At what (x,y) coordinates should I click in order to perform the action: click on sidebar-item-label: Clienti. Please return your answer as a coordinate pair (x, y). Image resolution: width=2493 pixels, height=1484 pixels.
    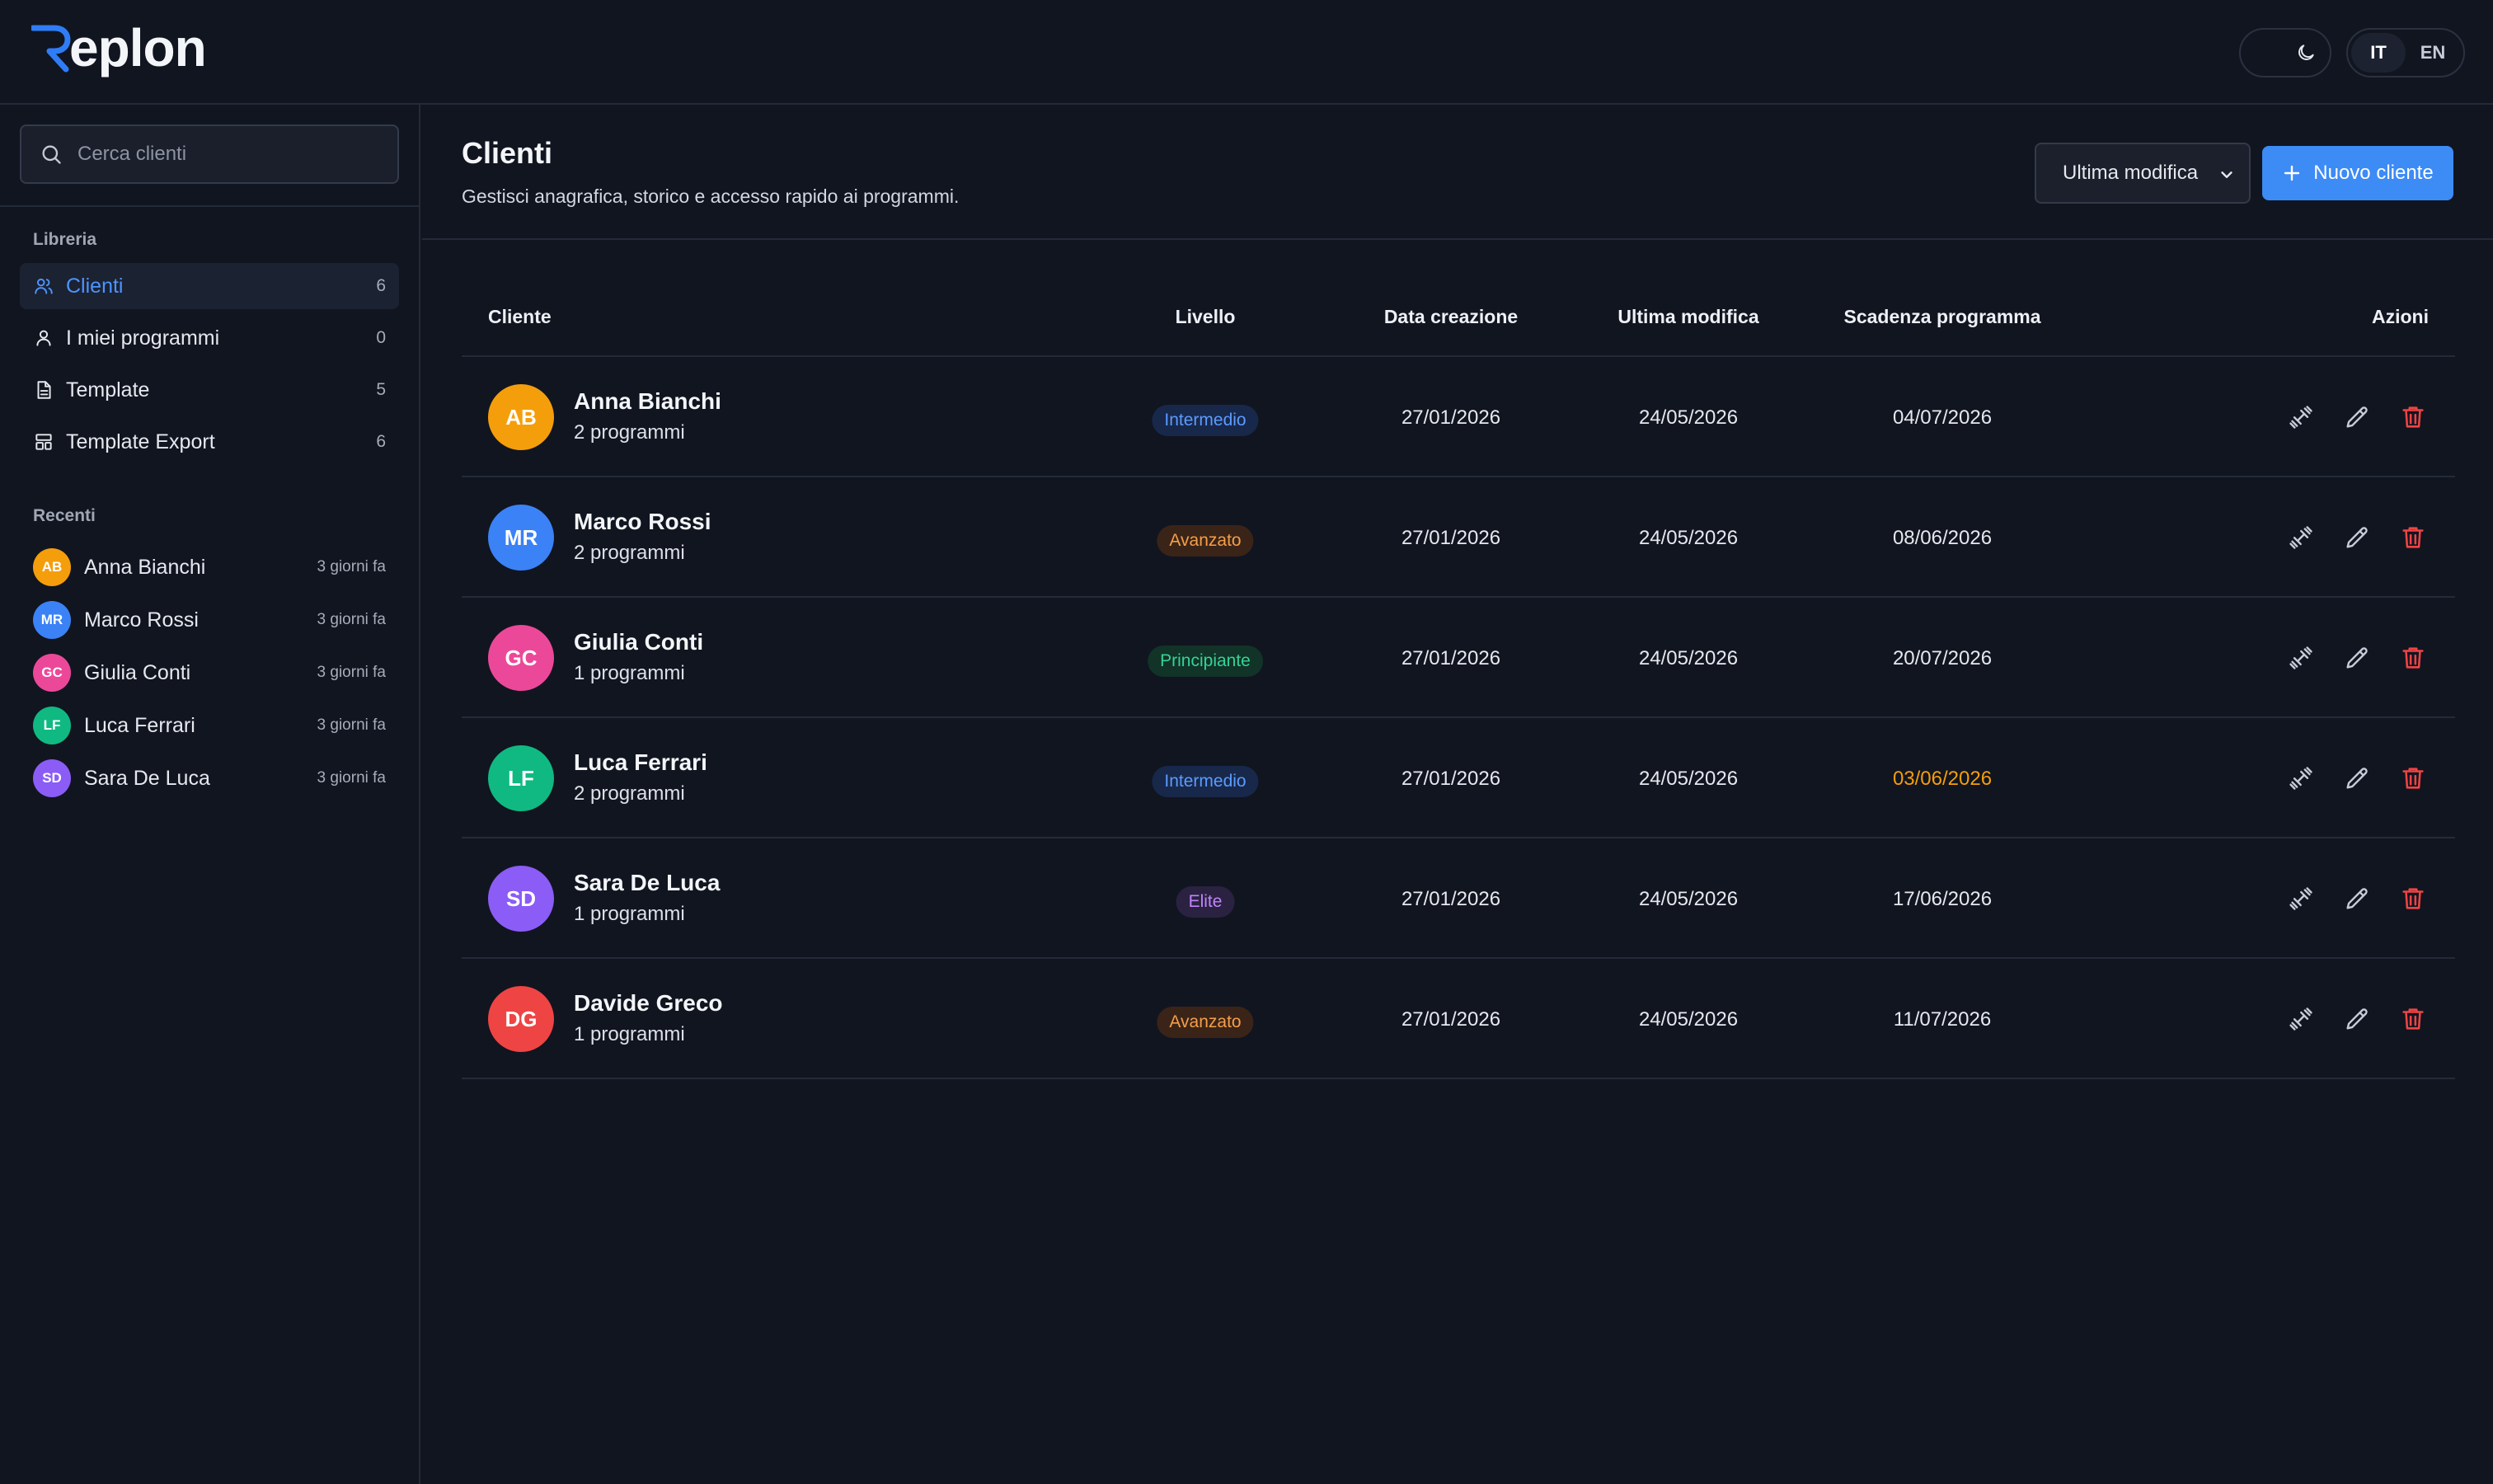
    Looking at the image, I should click on (95, 286).